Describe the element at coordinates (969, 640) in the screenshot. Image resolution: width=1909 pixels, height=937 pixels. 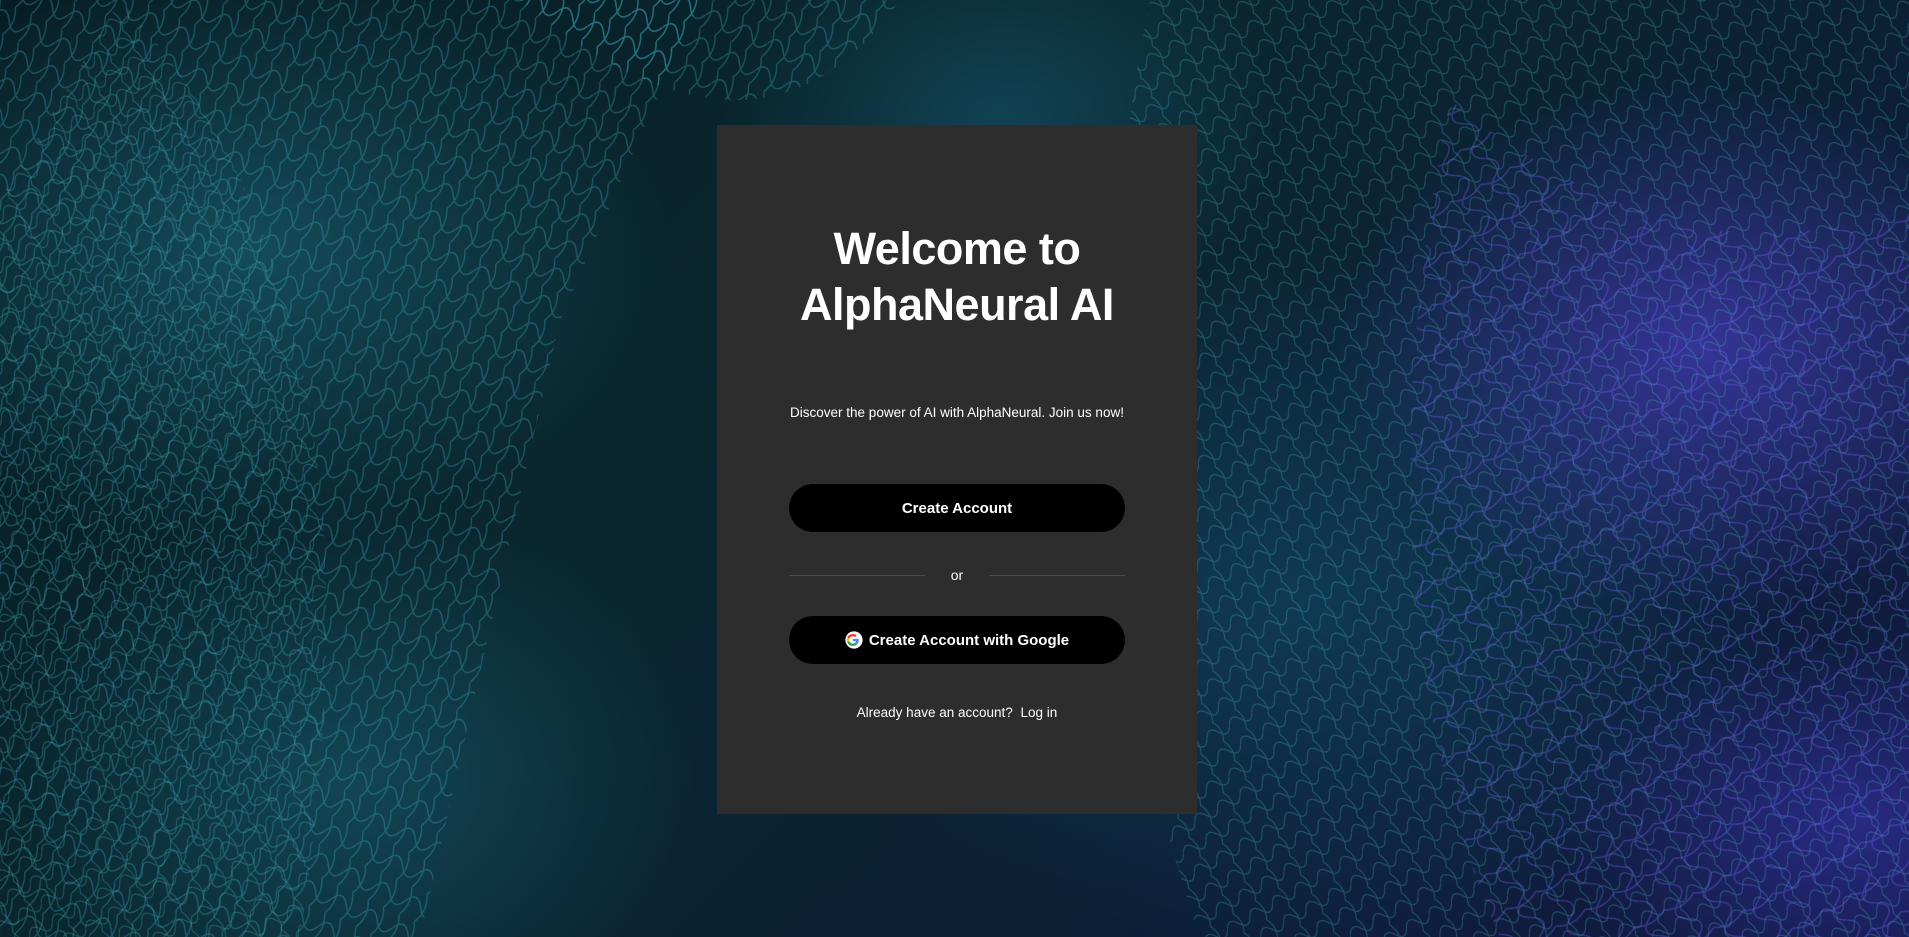
I see `google-button-label: Create Account with Google` at that location.